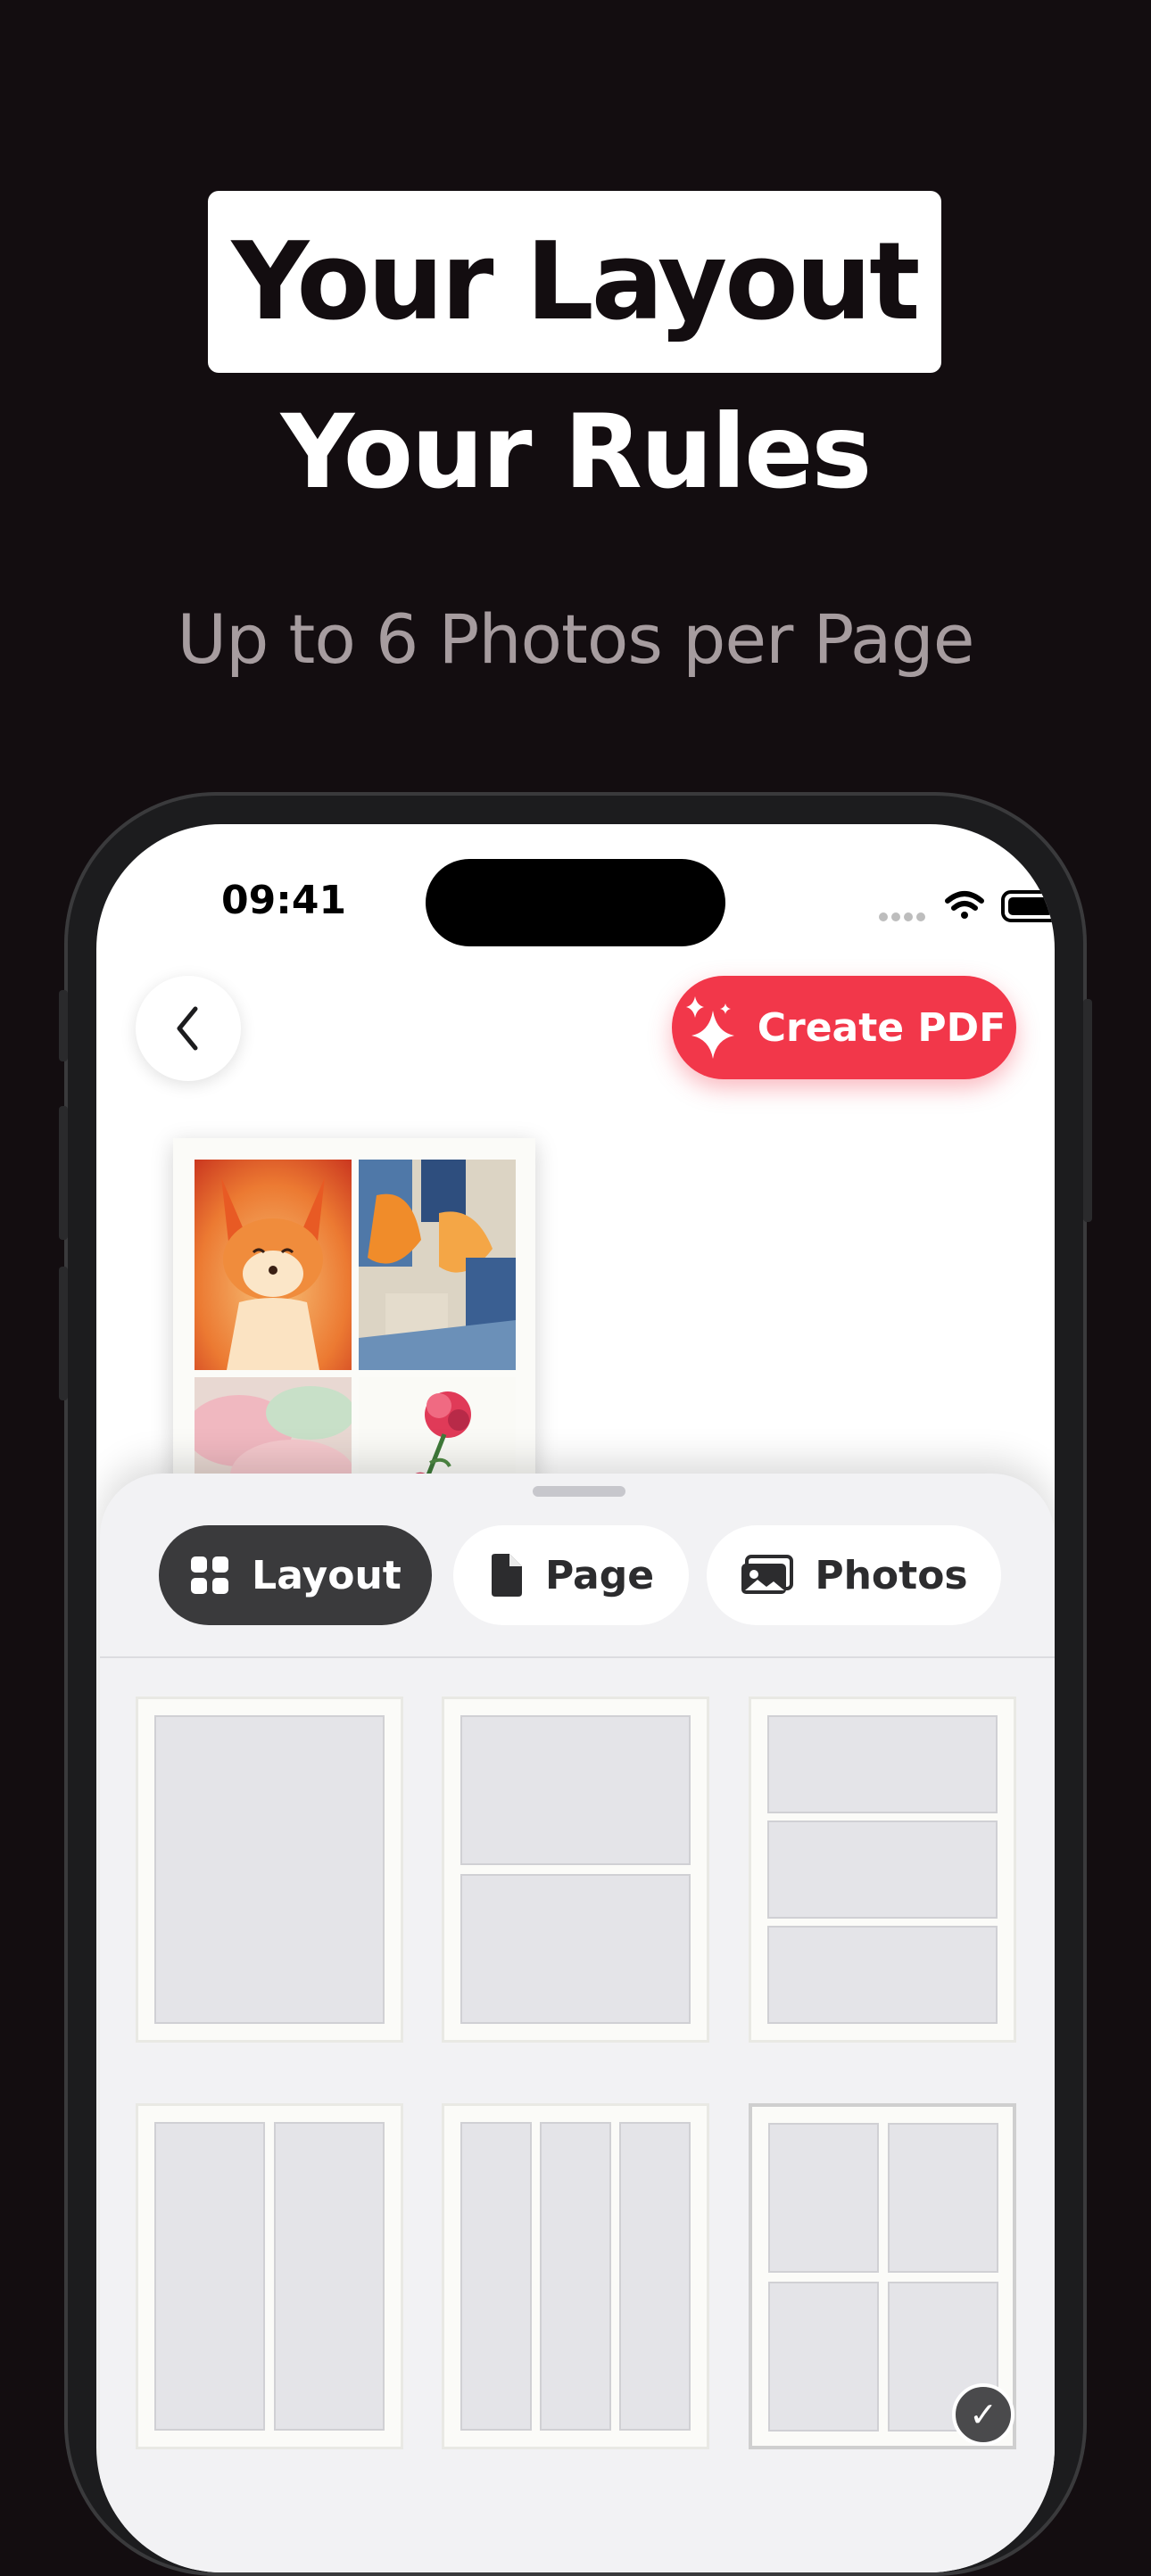 This screenshot has width=1151, height=2576. What do you see at coordinates (327, 1575) in the screenshot?
I see `tab-layout-label: Layout` at bounding box center [327, 1575].